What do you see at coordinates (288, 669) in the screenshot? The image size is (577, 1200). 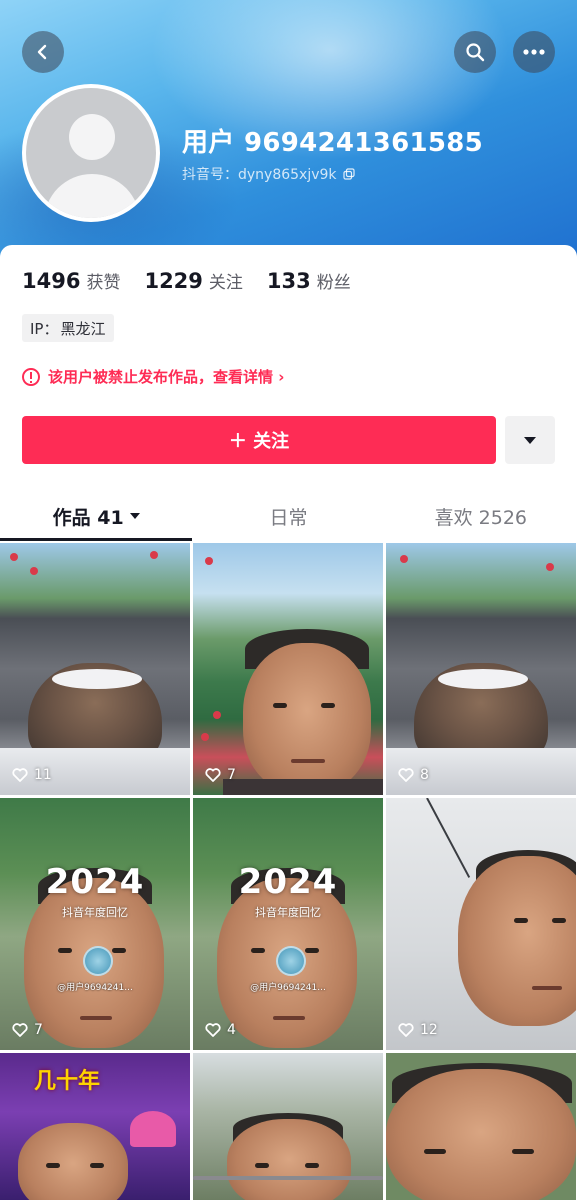 I see `video-thumbnail: 7` at bounding box center [288, 669].